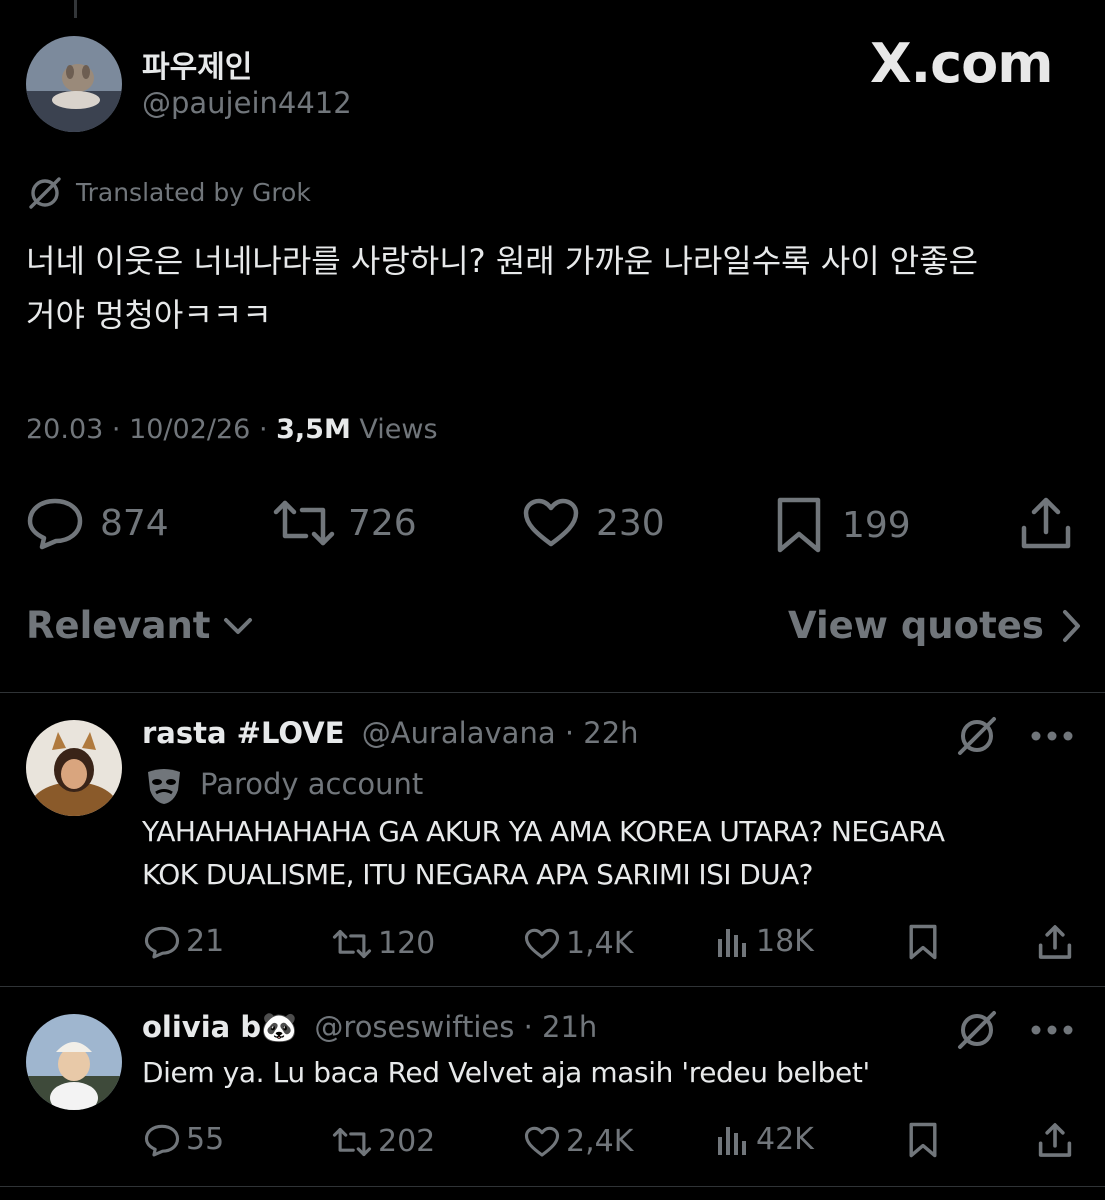 The image size is (1105, 1200). Describe the element at coordinates (1071, 626) in the screenshot. I see `chevron-right-icon` at that location.